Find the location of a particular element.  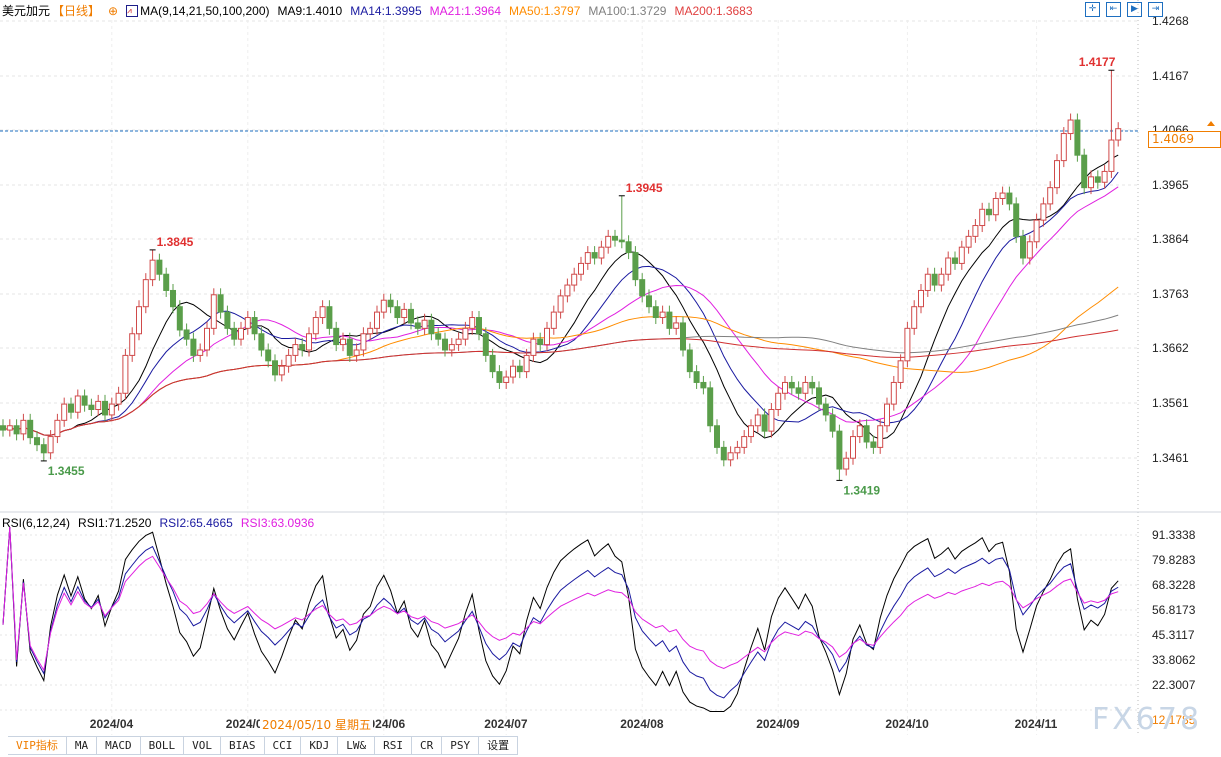

jump-end-icon: ⇥ is located at coordinates (1155, 9).